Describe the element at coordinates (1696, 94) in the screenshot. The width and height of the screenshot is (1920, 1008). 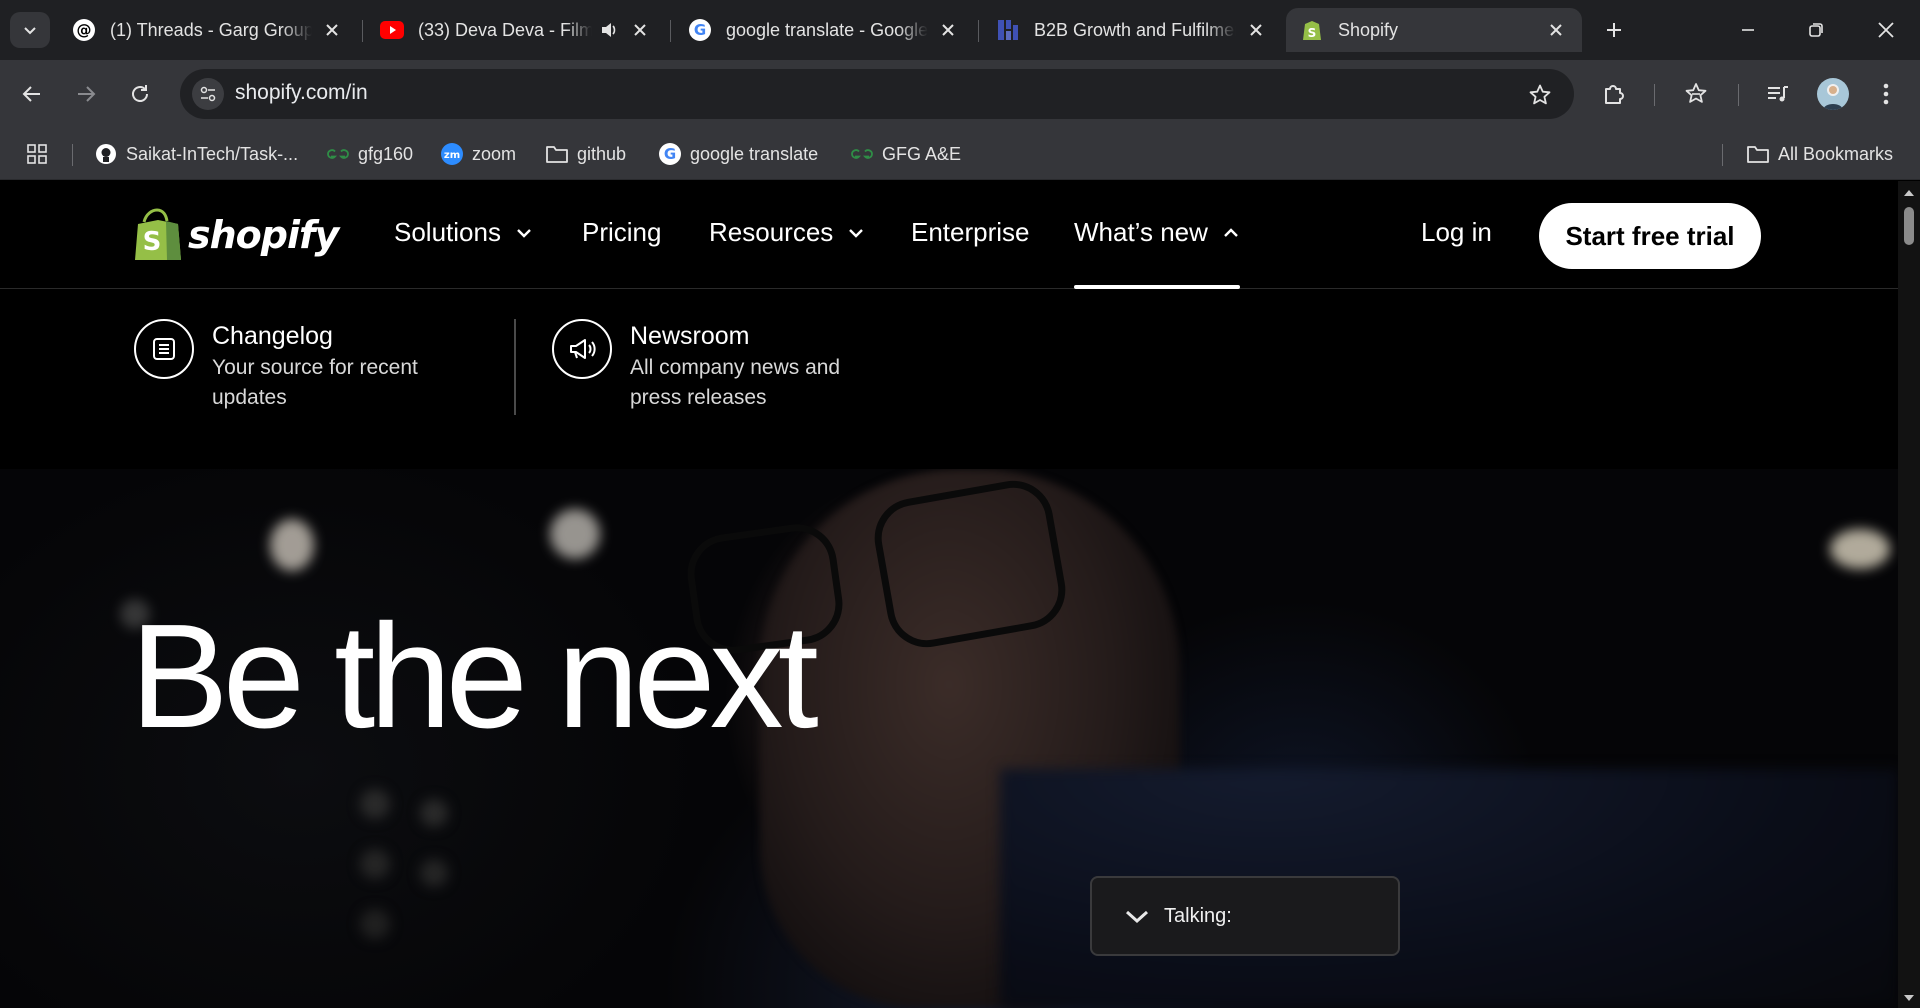
I see `reading-list-icon` at that location.